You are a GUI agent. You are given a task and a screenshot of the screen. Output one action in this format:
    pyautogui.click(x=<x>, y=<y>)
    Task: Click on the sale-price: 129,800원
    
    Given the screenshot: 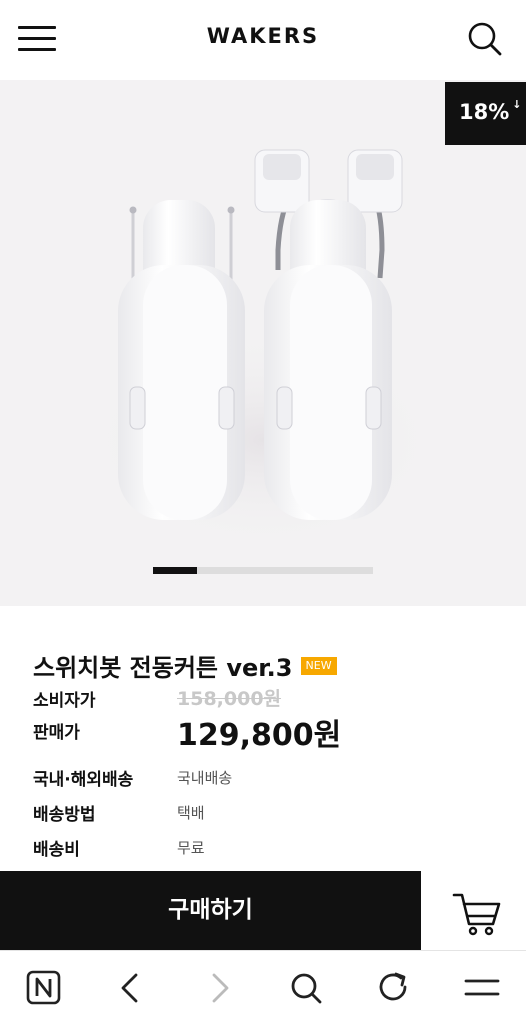 What is the action you would take?
    pyautogui.click(x=259, y=735)
    